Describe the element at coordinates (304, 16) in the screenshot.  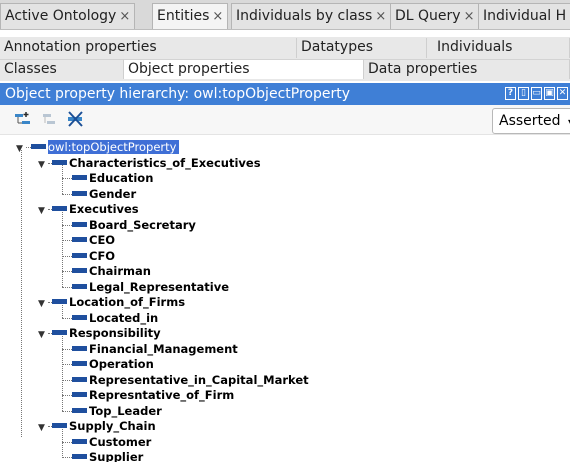
I see `tab-label: Individuals by class` at that location.